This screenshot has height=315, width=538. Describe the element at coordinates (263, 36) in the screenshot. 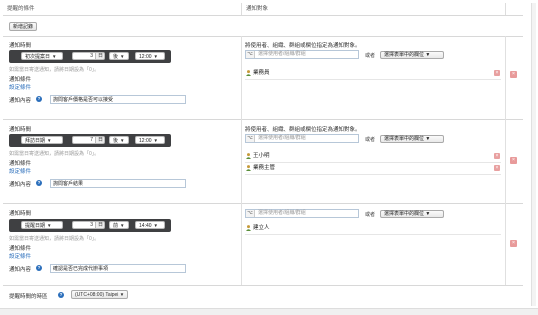

I see `row-divider` at that location.